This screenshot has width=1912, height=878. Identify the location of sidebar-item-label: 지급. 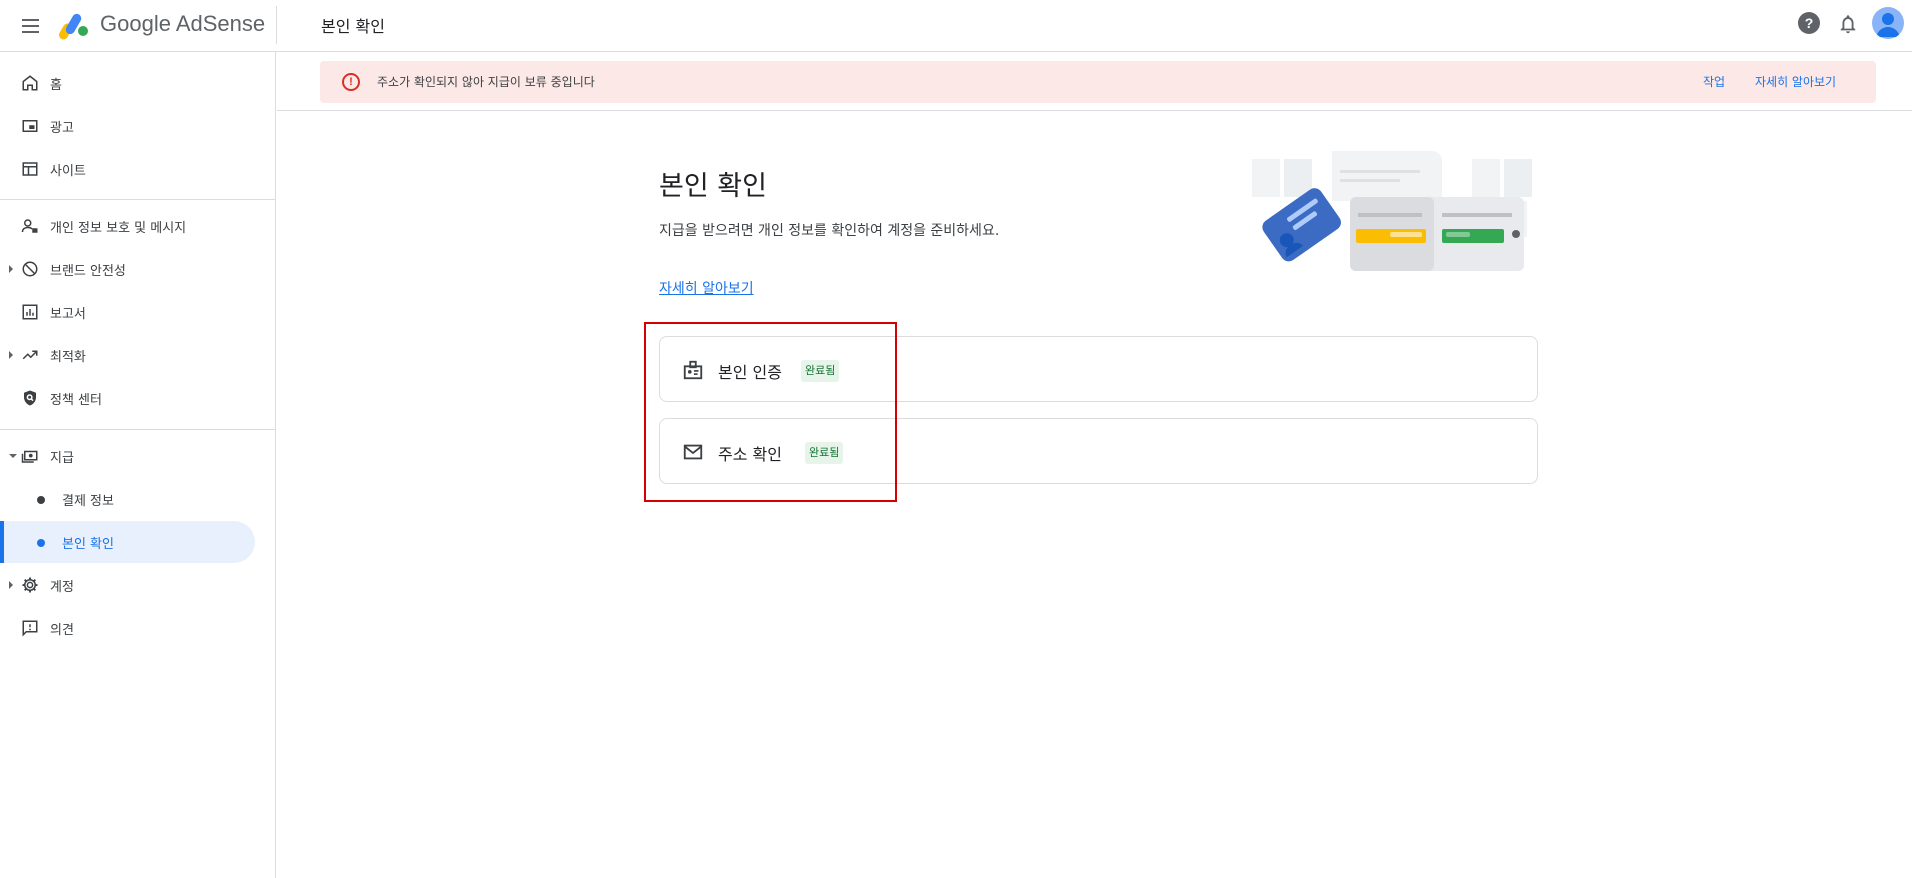
(62, 458).